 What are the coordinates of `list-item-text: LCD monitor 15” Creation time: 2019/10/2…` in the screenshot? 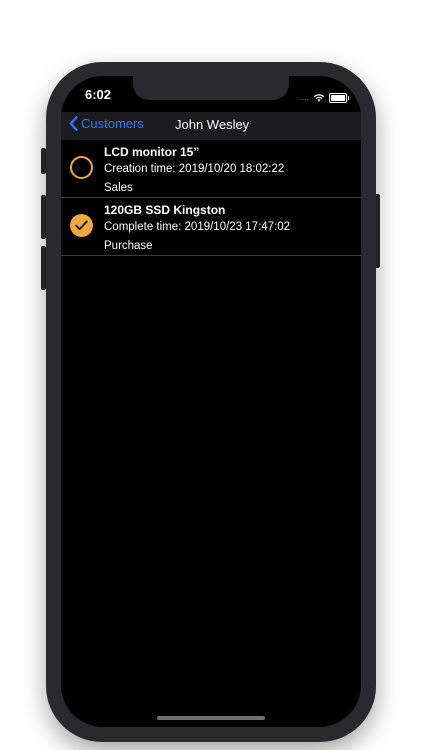 It's located at (194, 171).